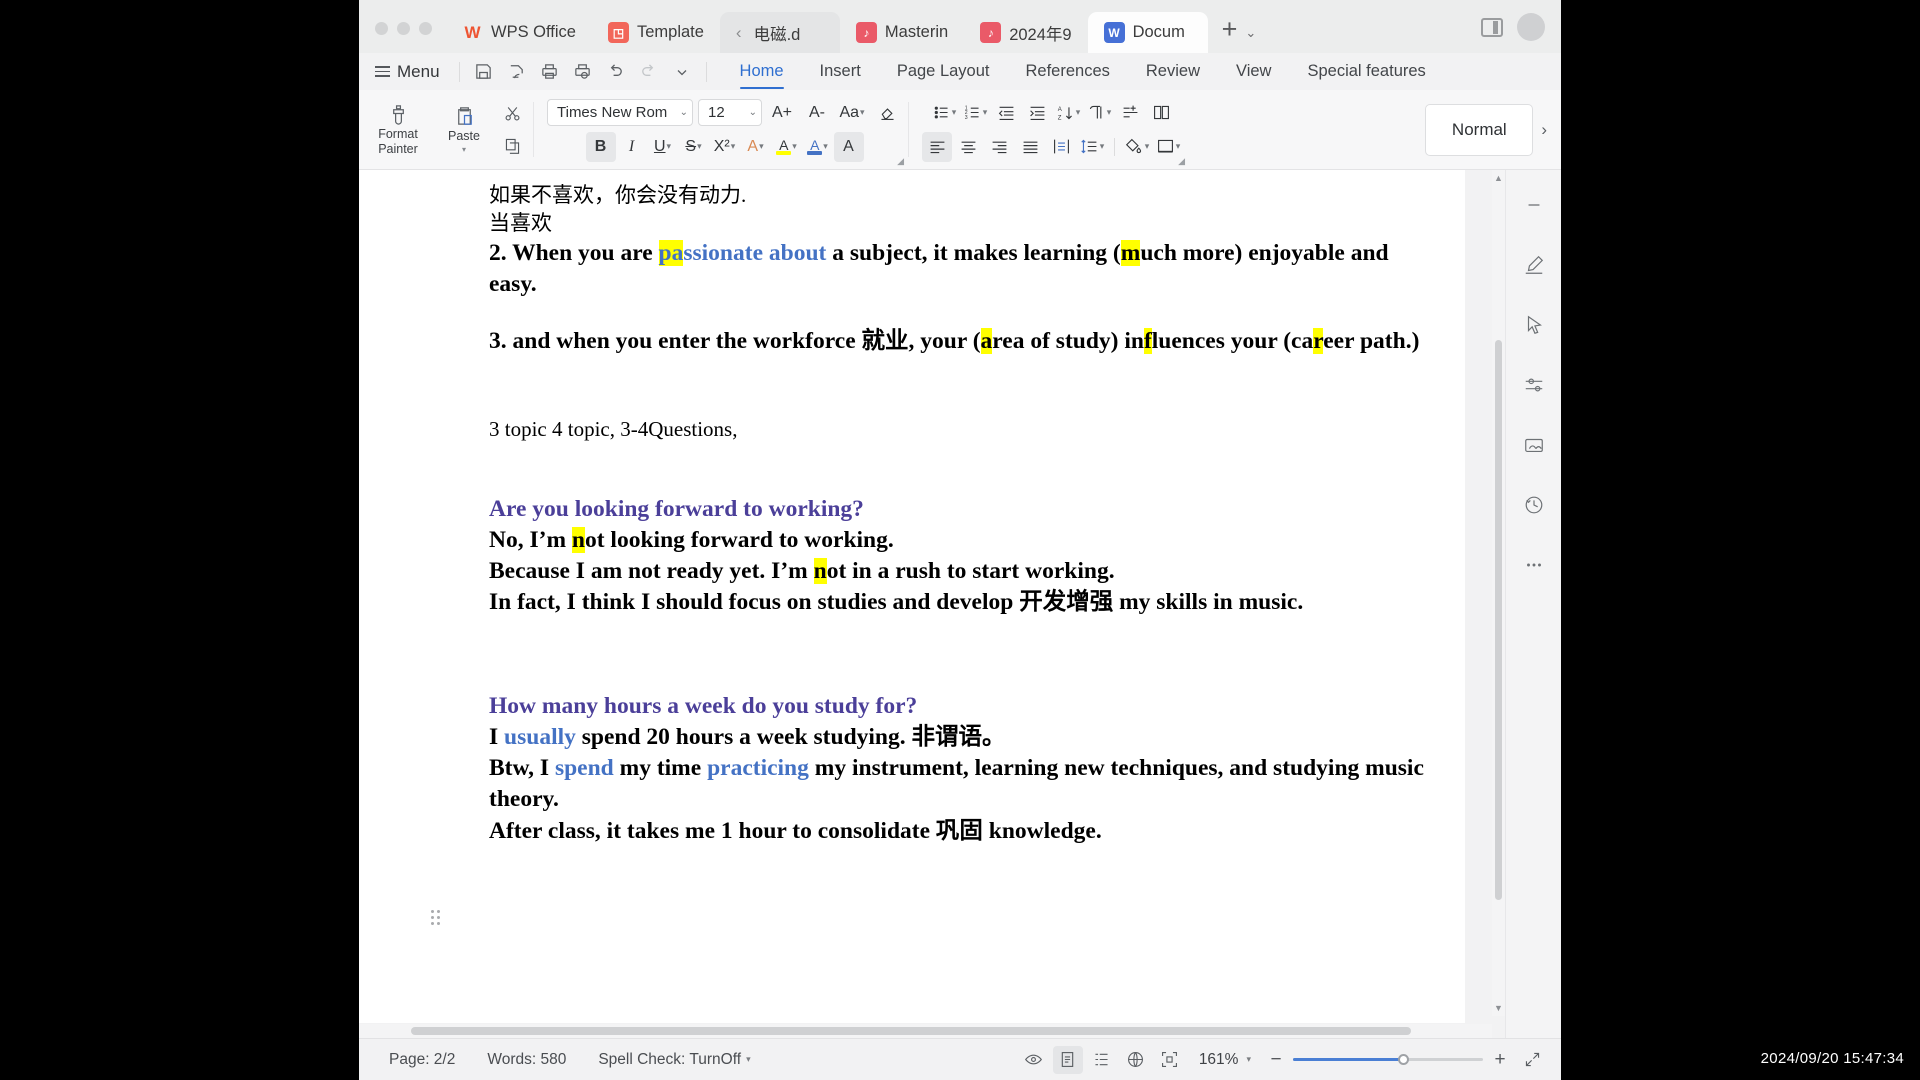  I want to click on ribbon-tab-special-features: Special features, so click(1366, 71).